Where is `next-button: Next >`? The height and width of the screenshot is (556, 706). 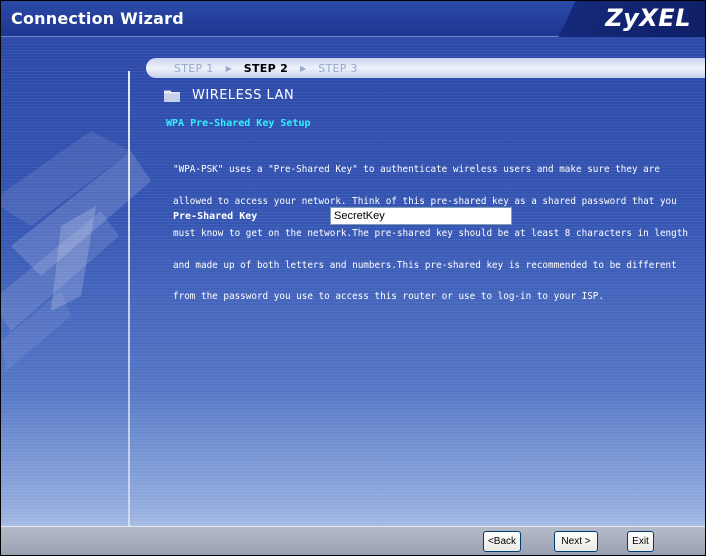
next-button: Next > is located at coordinates (576, 541).